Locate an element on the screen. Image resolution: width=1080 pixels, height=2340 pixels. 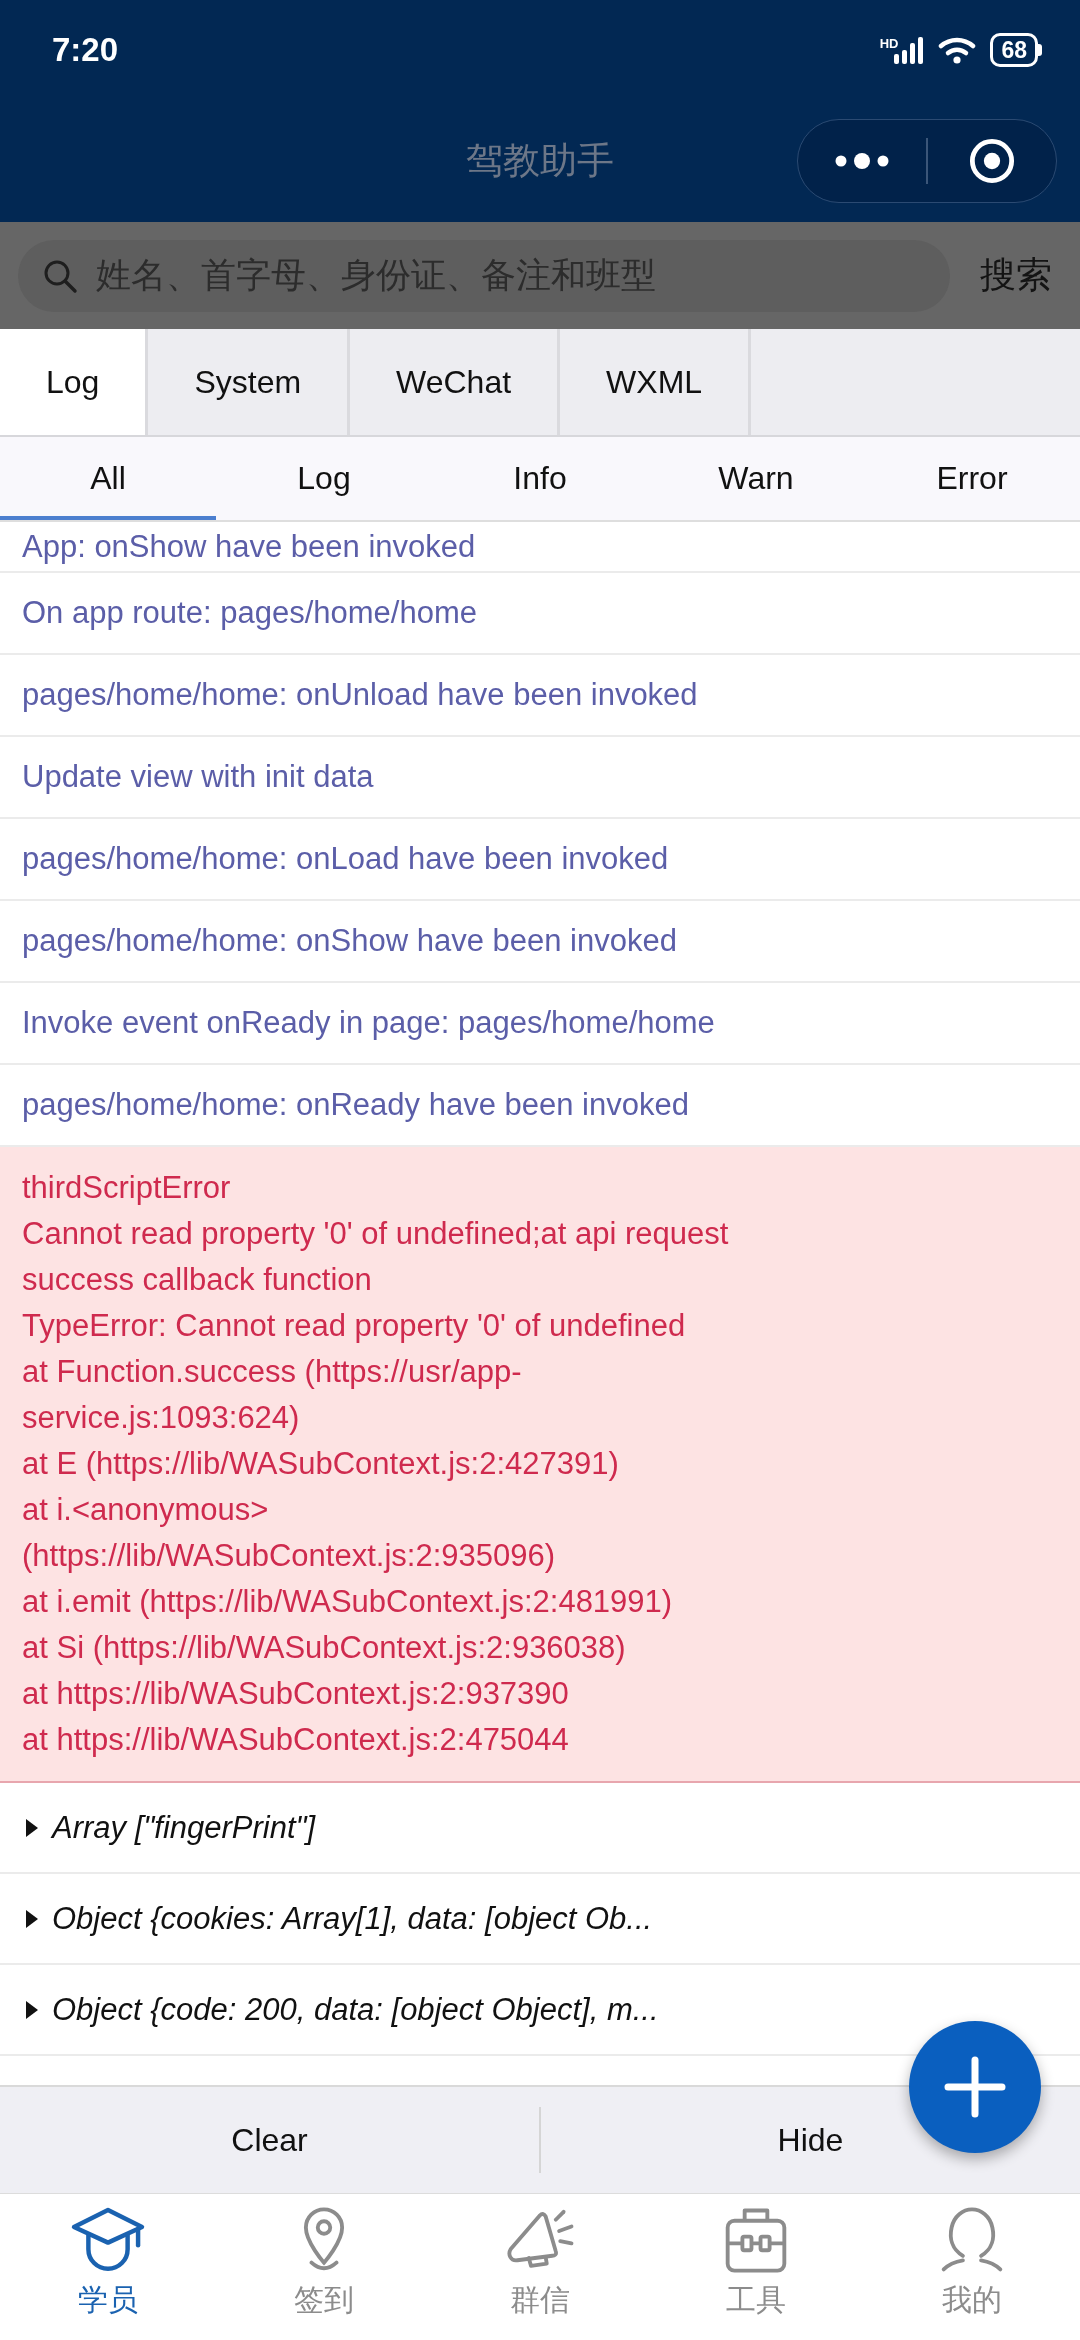
log-object-entry: Array ["fingerPrint"] is located at coordinates (184, 1827).